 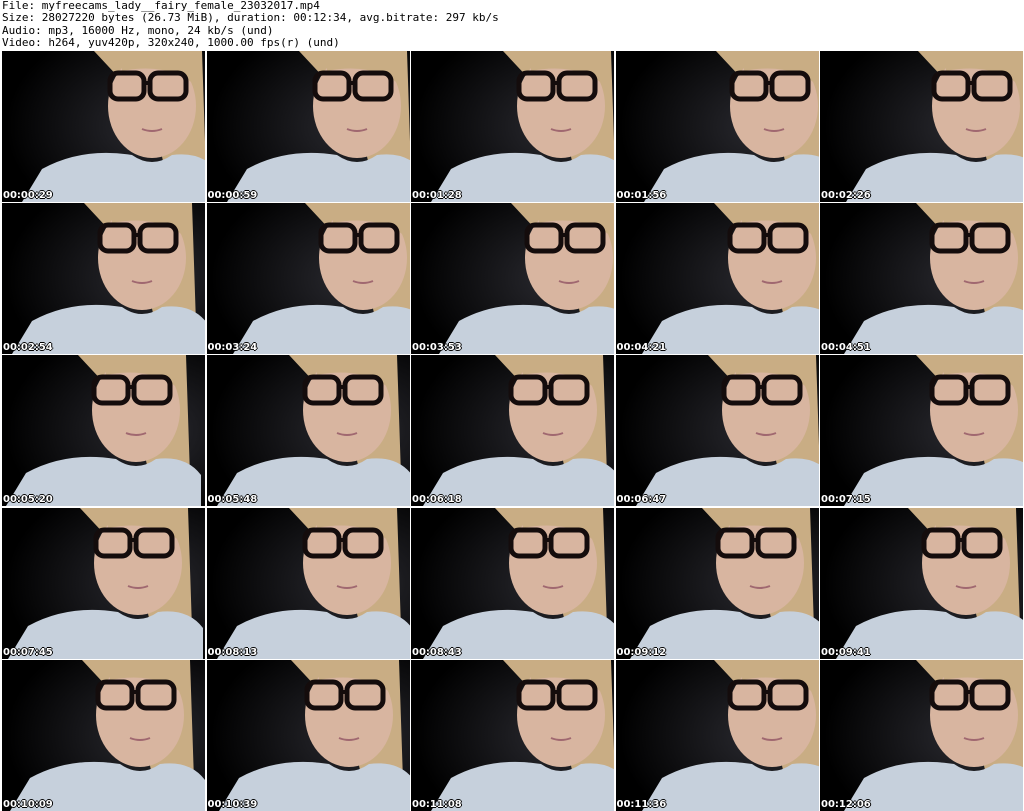 I want to click on video-thumbnail: 00:10:39, so click(x=308, y=735).